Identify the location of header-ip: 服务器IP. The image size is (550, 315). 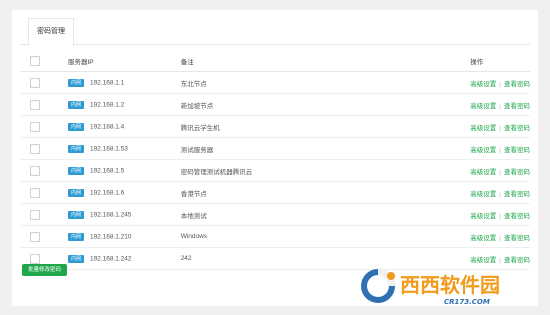
(124, 61).